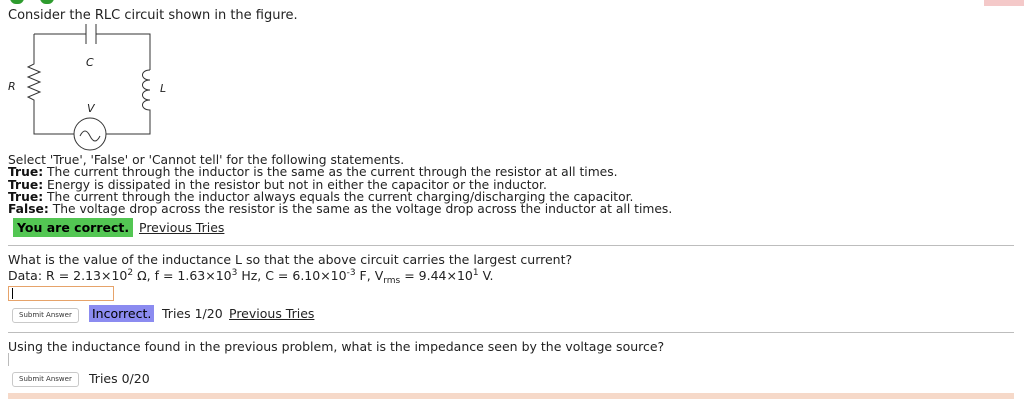 This screenshot has height=399, width=1024. Describe the element at coordinates (511, 396) in the screenshot. I see `next-question-bar` at that location.